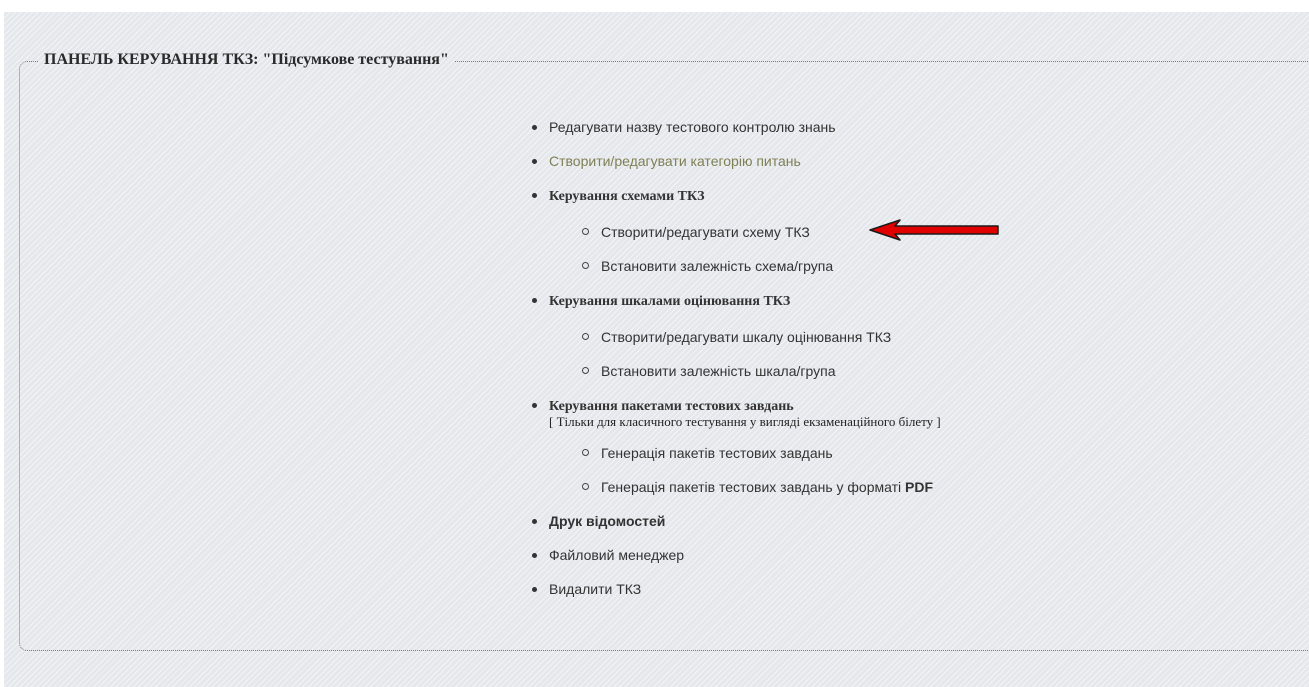 The width and height of the screenshot is (1309, 687). I want to click on submenu-item: Встановити залежність шкала/група, so click(761, 371).